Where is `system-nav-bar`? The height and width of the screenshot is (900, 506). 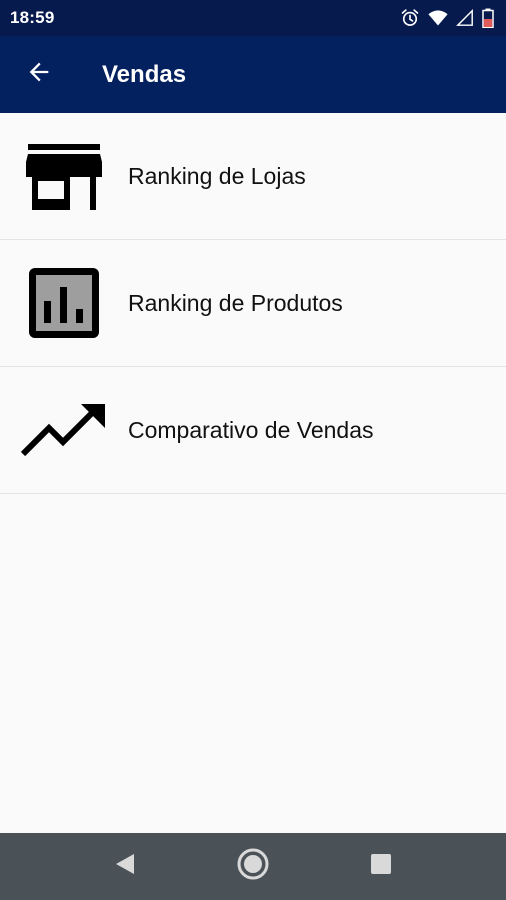 system-nav-bar is located at coordinates (253, 866).